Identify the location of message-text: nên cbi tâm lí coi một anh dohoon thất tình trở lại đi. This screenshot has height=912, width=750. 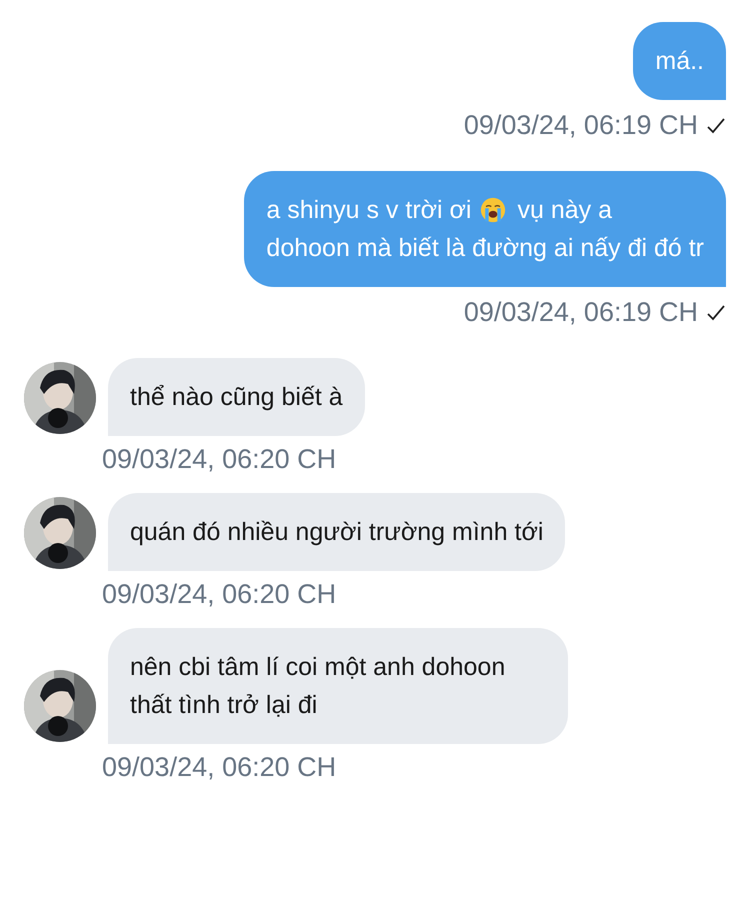
(318, 686).